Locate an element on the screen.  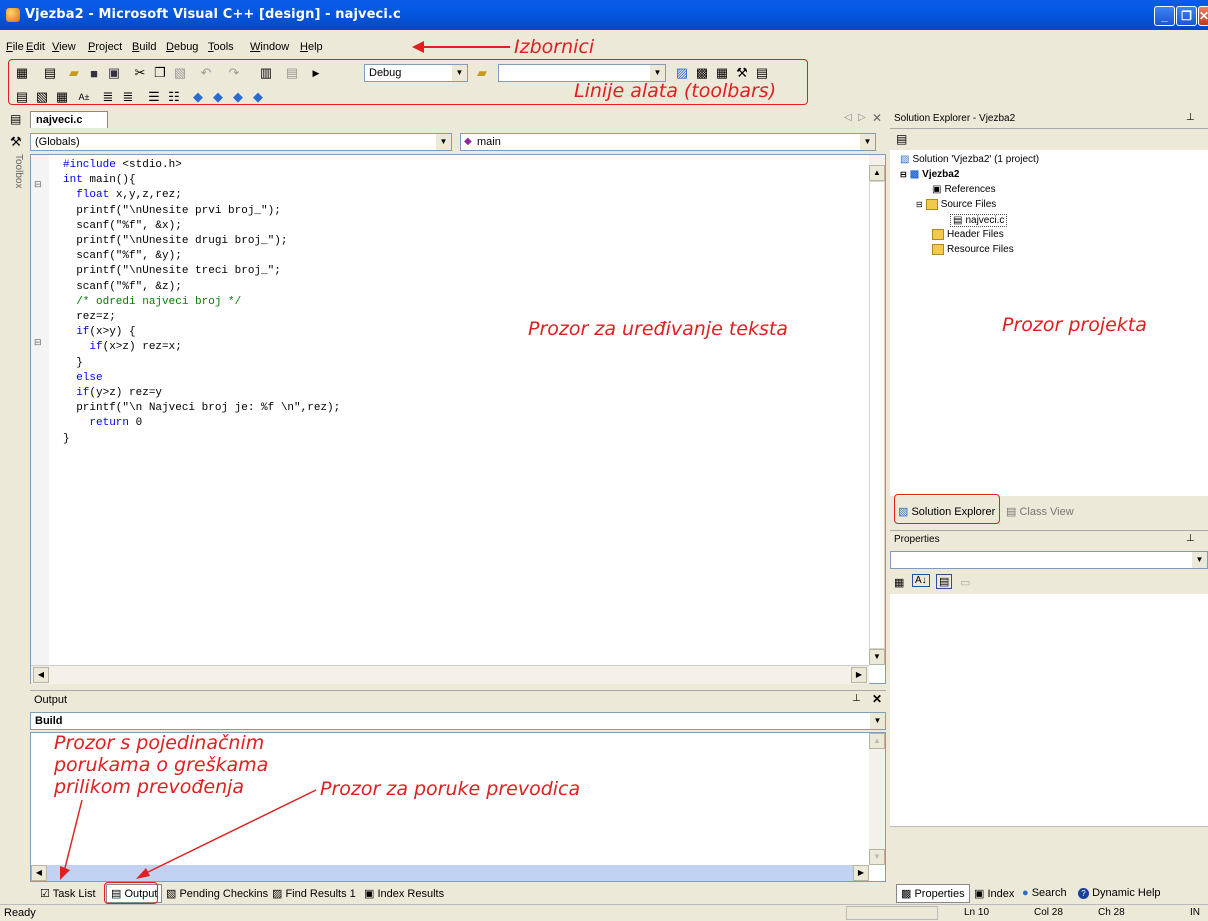
tab-properties-label: Properties is located at coordinates (939, 894).